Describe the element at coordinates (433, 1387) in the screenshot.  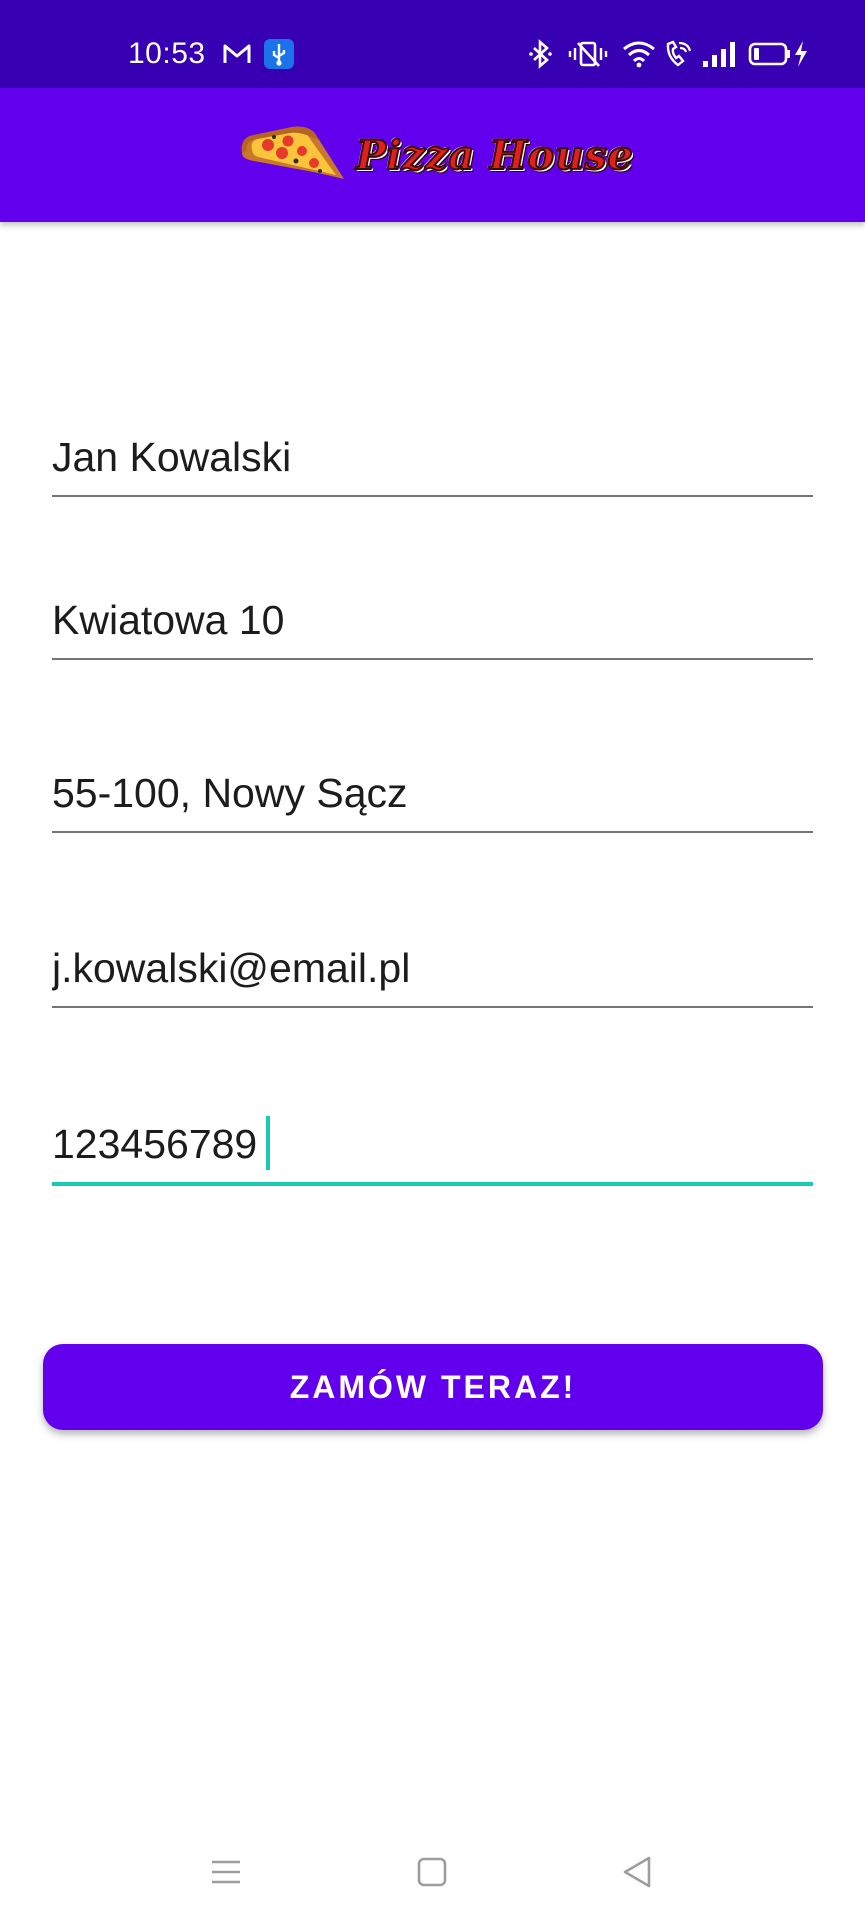
I see `order-now-button: ZAMÓW TERAZ!` at that location.